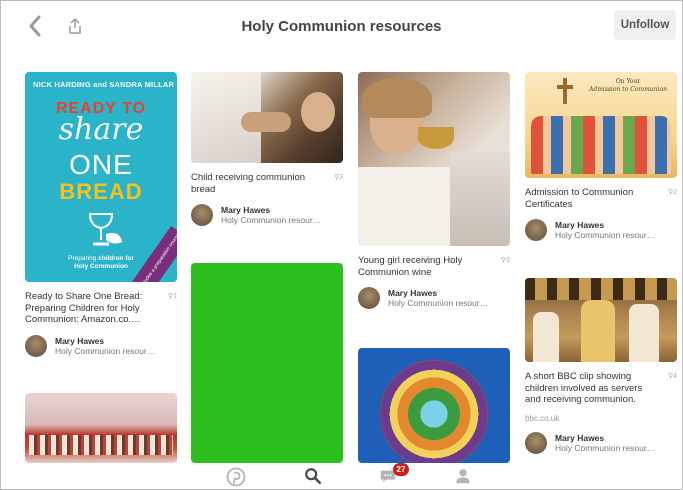 The image size is (683, 490). Describe the element at coordinates (116, 258) in the screenshot. I see `book-subtitle-b: children for` at that location.